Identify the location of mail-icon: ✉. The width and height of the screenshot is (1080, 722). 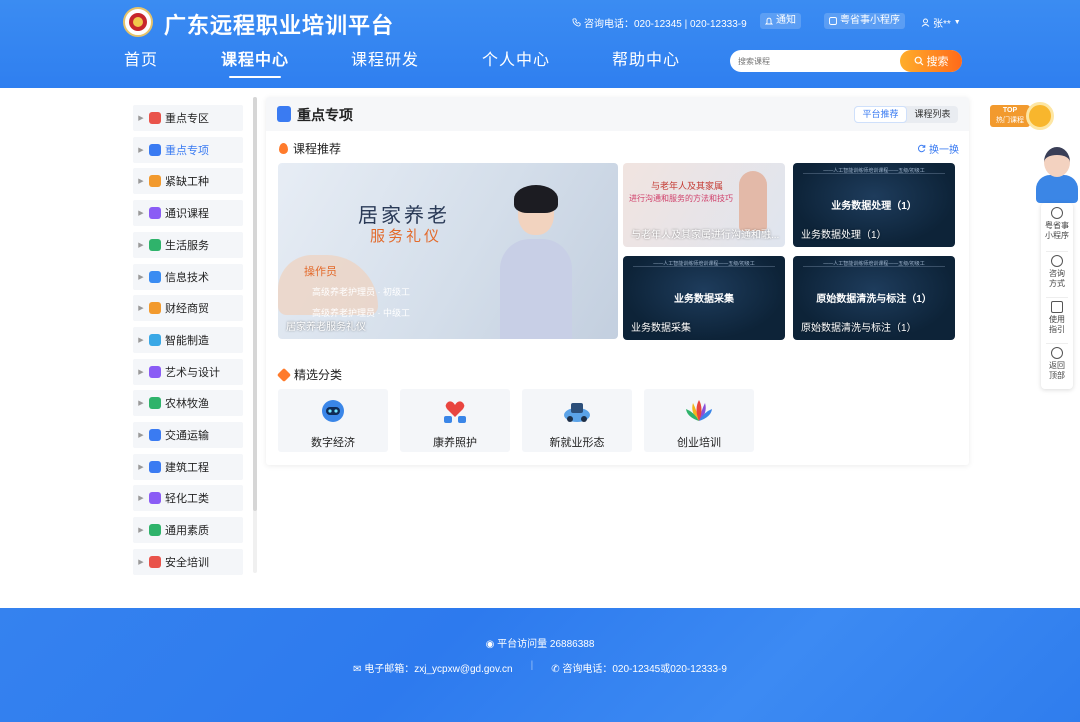
(359, 669).